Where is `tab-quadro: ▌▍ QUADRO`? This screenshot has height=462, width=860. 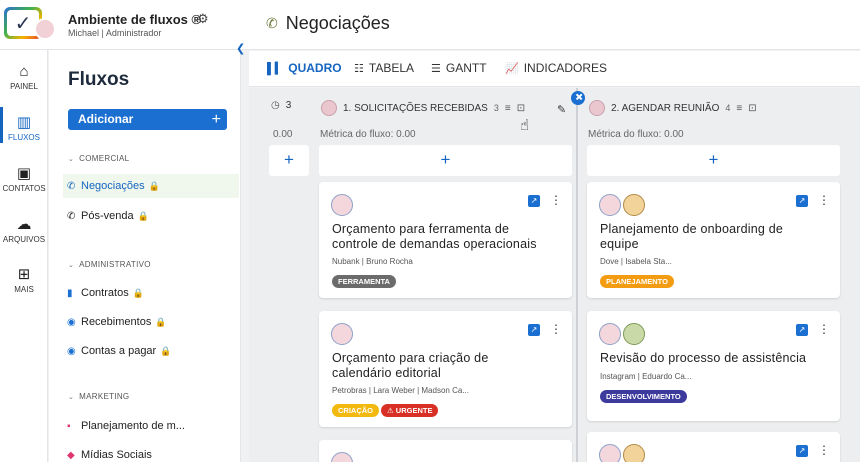 tab-quadro: ▌▍ QUADRO is located at coordinates (304, 68).